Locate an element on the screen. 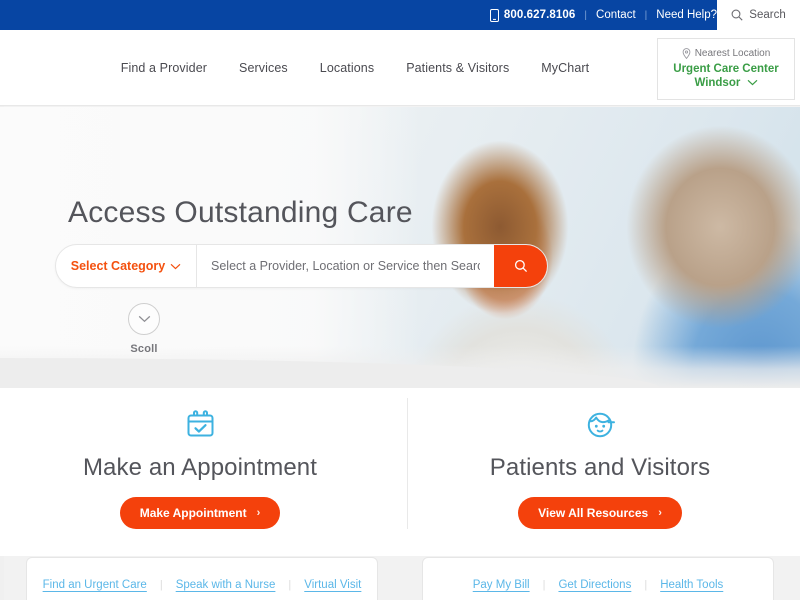 This screenshot has height=600, width=800. quick-link-find-an-urgent-care: Find an Urgent Care is located at coordinates (95, 585).